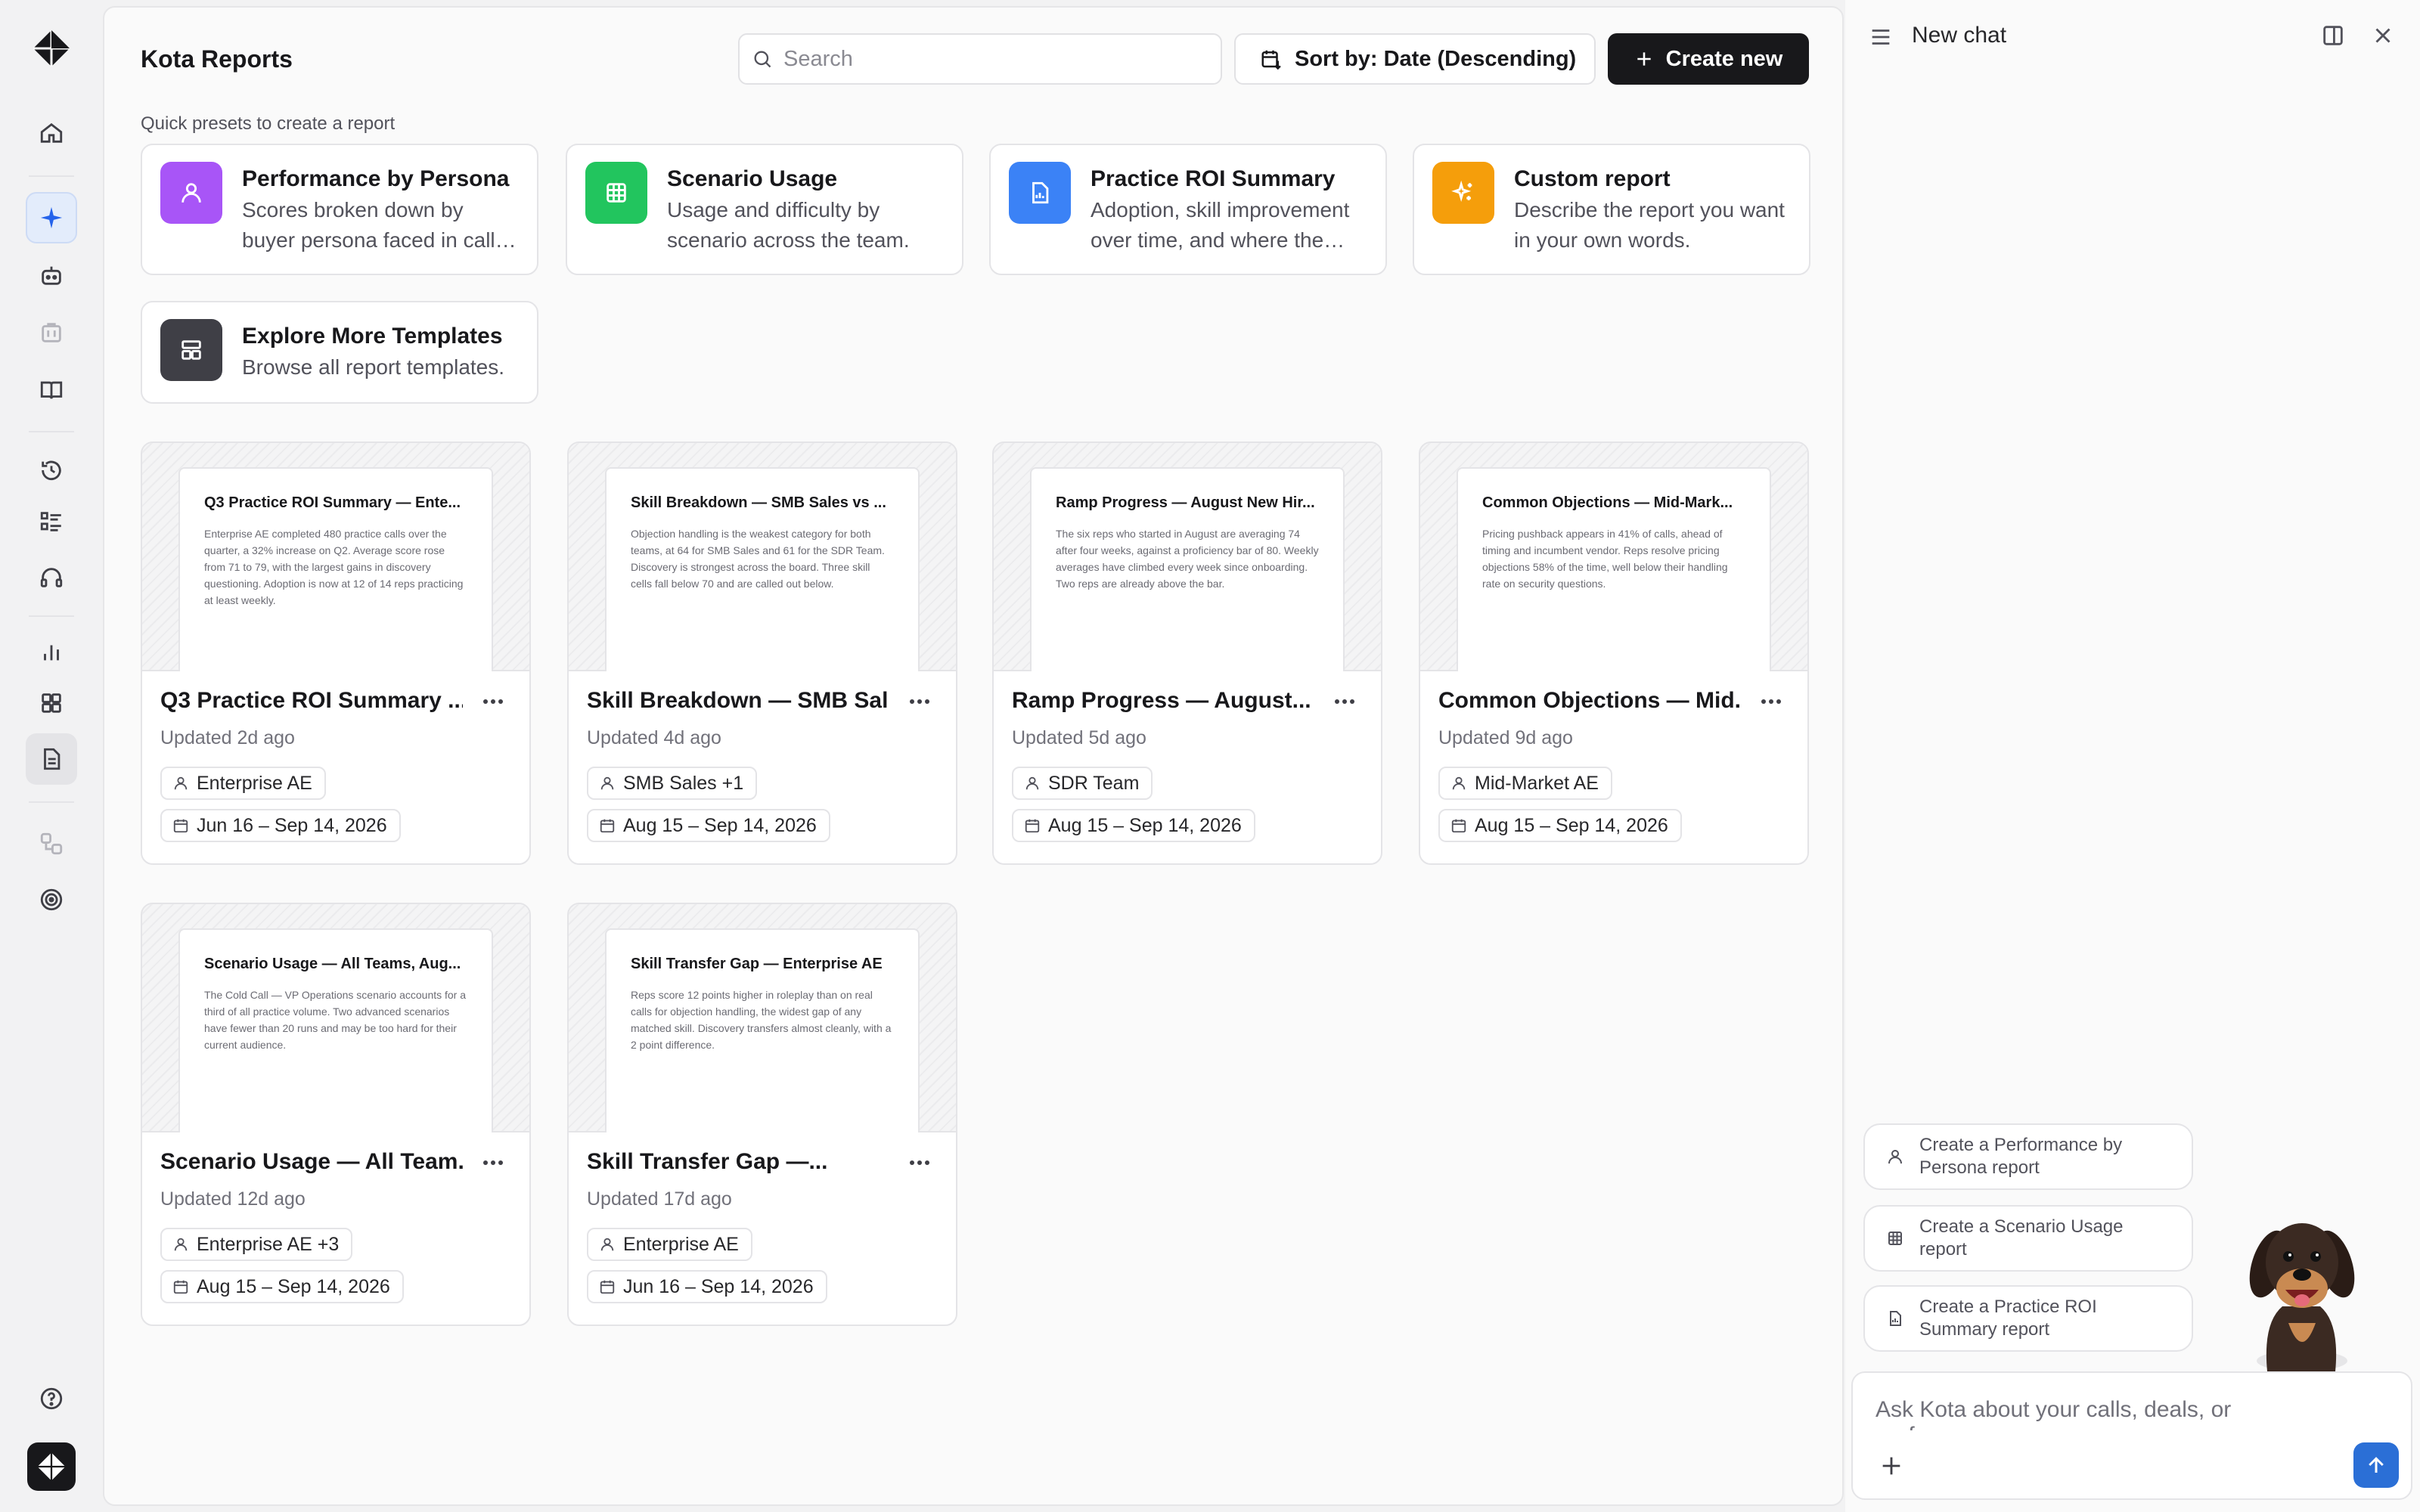  I want to click on checklist-icon, so click(51, 521).